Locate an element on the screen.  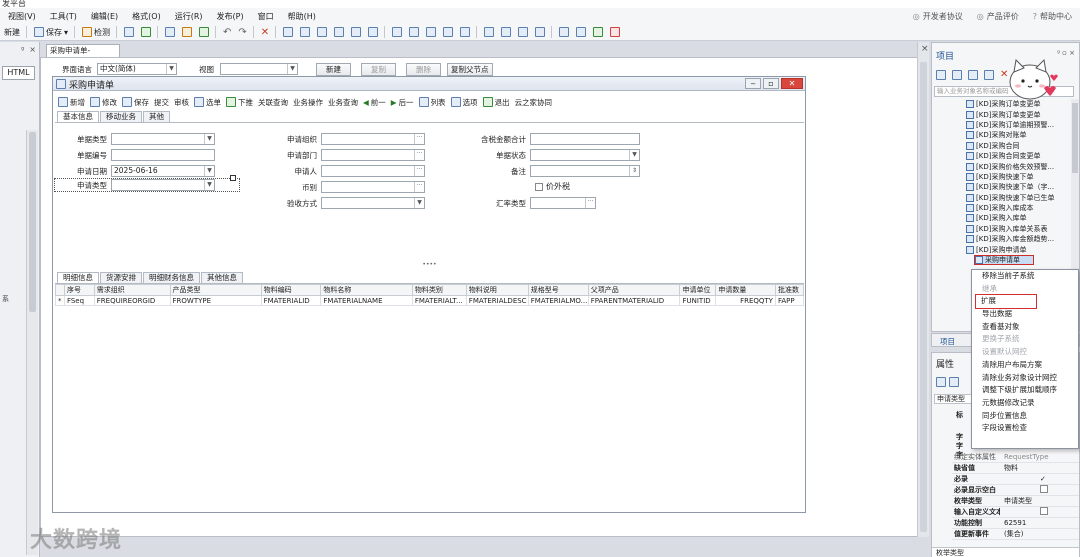
tab-basic-info: 基本信息 is located at coordinates (78, 116).